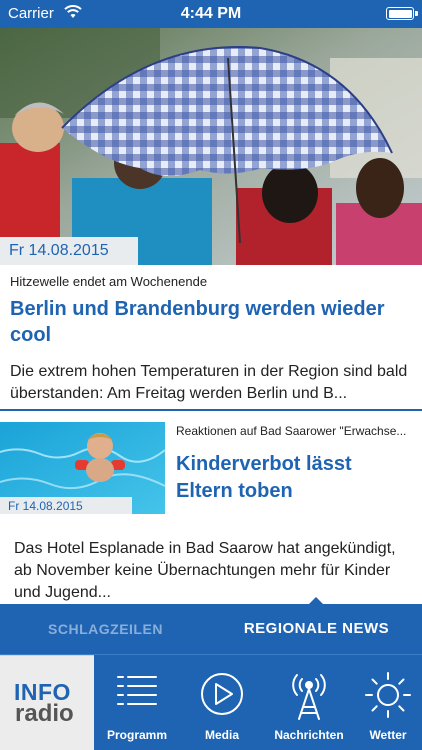  I want to click on hero-date-badge: Fr 14.08.2015, so click(69, 251).